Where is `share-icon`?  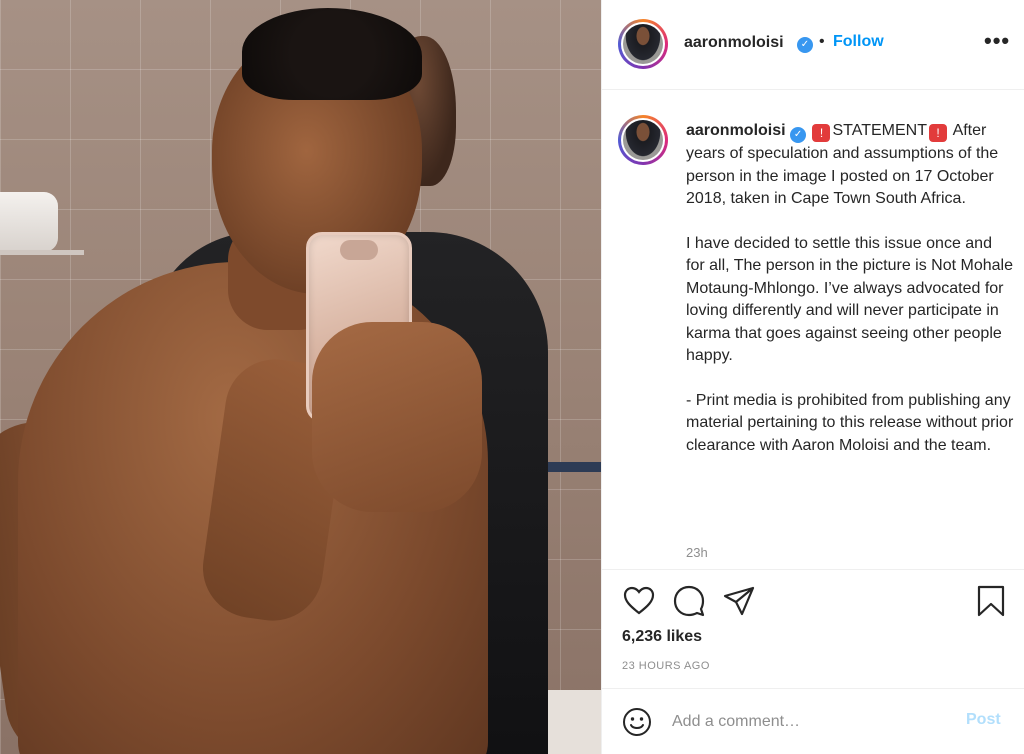 share-icon is located at coordinates (739, 601).